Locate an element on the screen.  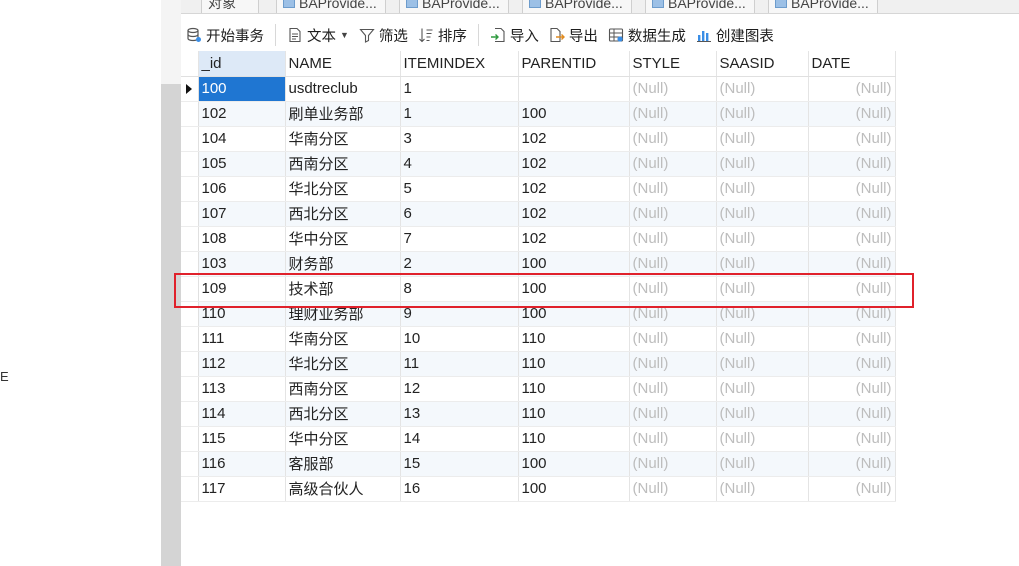
column-header-style: STYLE is located at coordinates (673, 64).